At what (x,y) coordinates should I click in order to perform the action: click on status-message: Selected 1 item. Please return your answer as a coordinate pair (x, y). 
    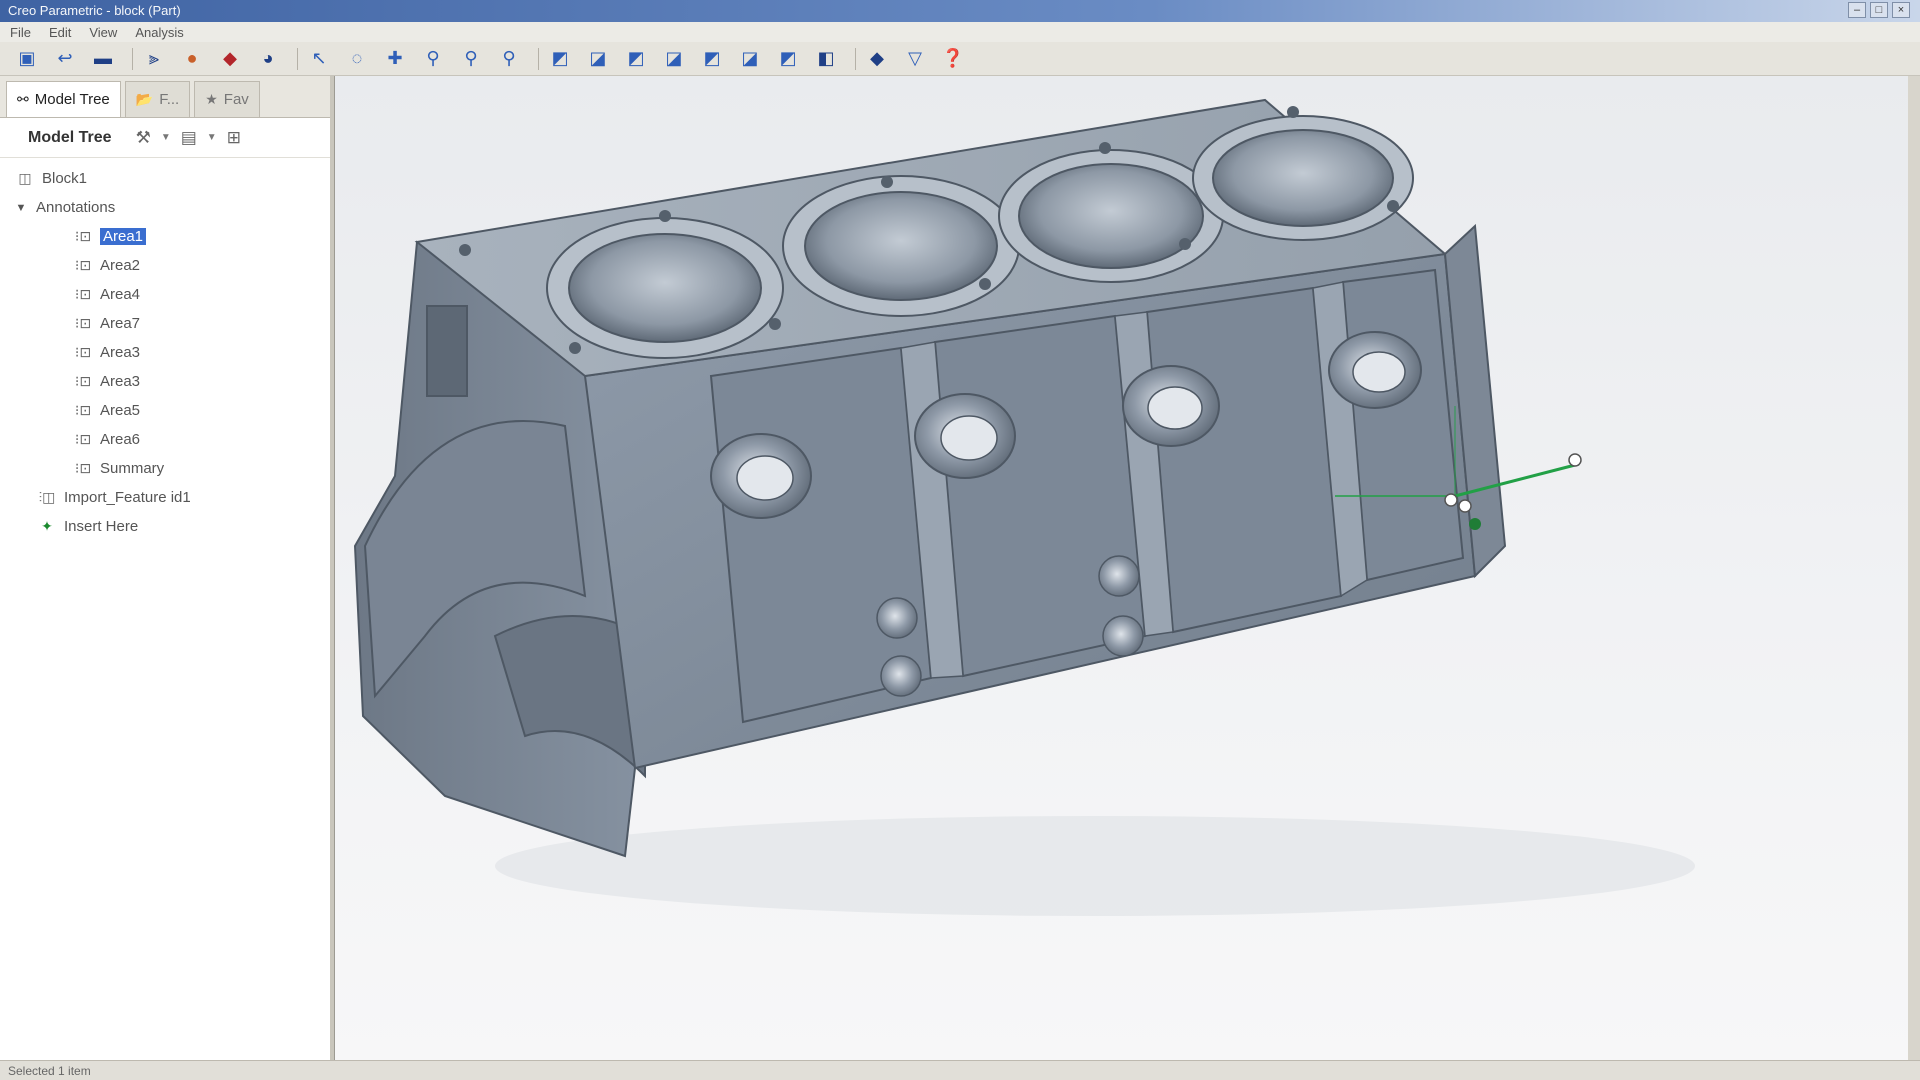
    Looking at the image, I should click on (49, 1071).